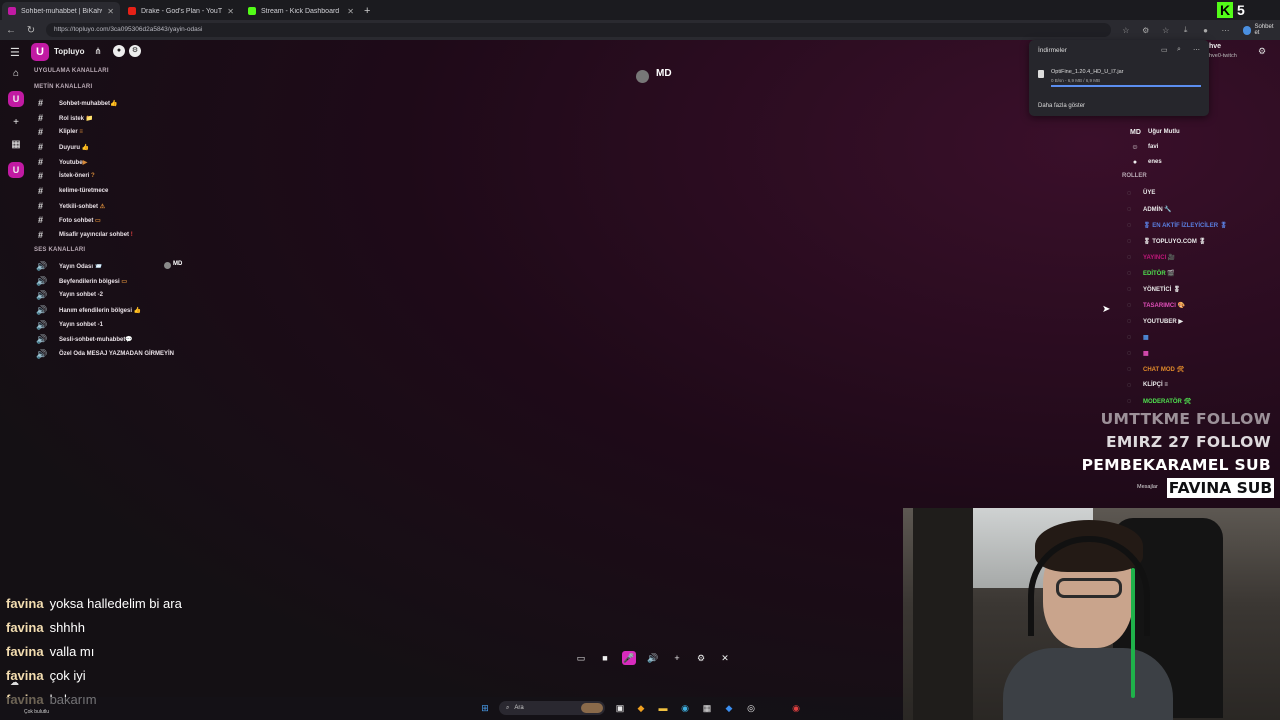 This screenshot has height=720, width=1280. I want to click on role-label: ▦, so click(1146, 353).